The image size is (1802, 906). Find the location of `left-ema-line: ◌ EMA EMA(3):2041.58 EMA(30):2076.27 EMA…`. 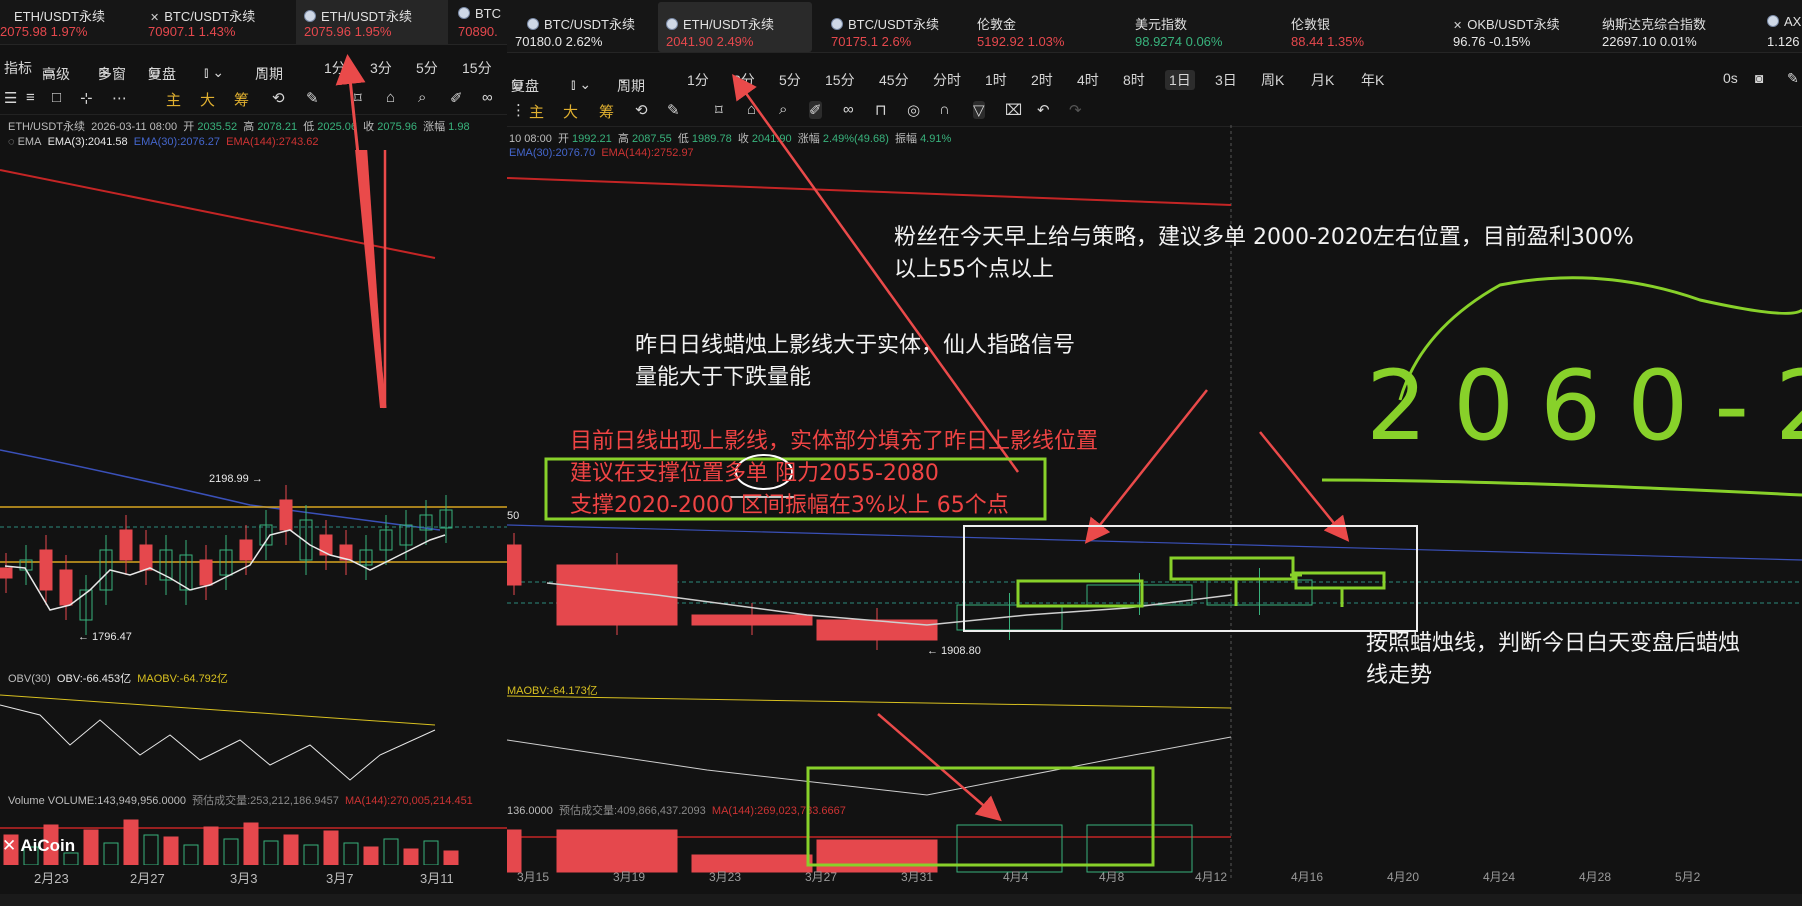

left-ema-line: ◌ EMA EMA(3):2041.58 EMA(30):2076.27 EMA… is located at coordinates (163, 142).